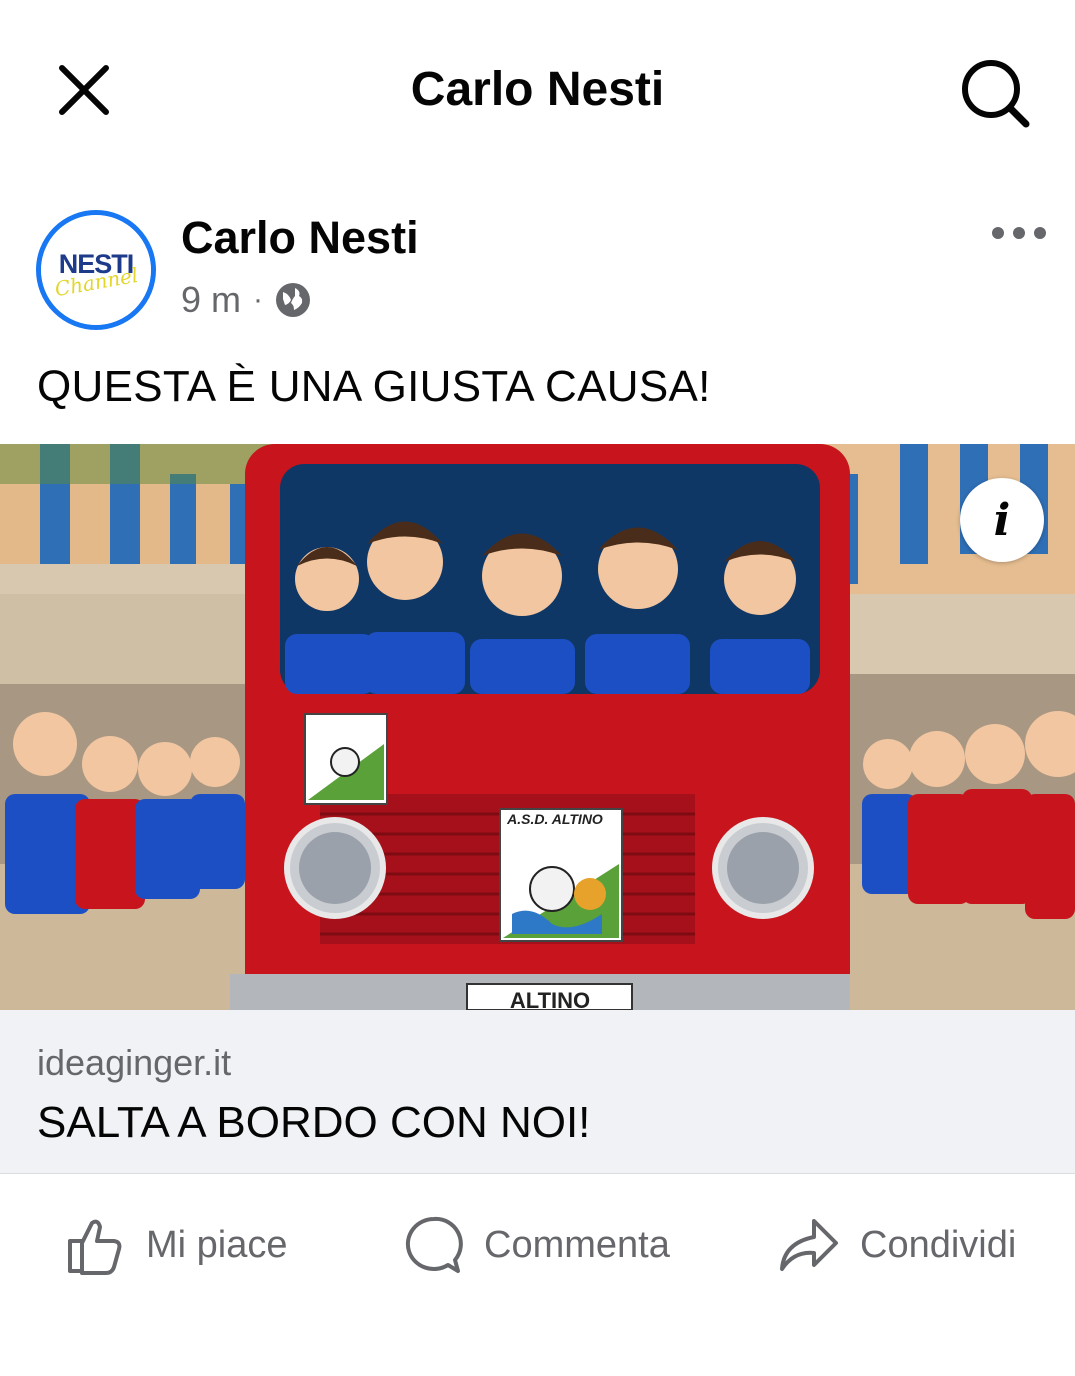 This screenshot has width=1075, height=1376. What do you see at coordinates (938, 1244) in the screenshot?
I see `share-label: Condividi` at bounding box center [938, 1244].